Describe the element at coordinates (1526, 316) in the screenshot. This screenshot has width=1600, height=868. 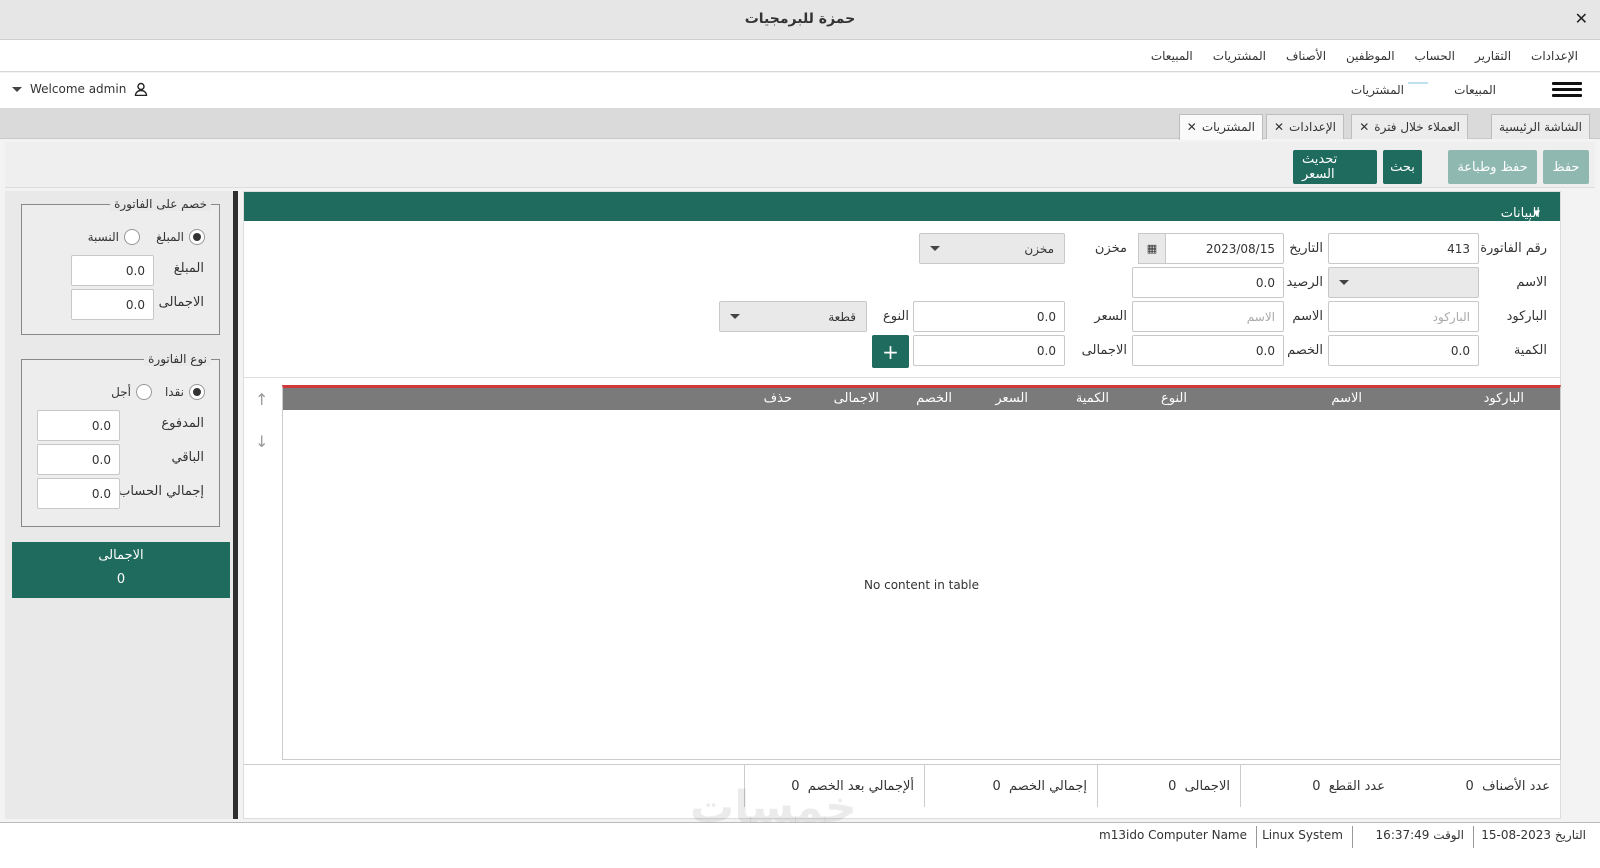
I see `barcode-label: الباركود` at that location.